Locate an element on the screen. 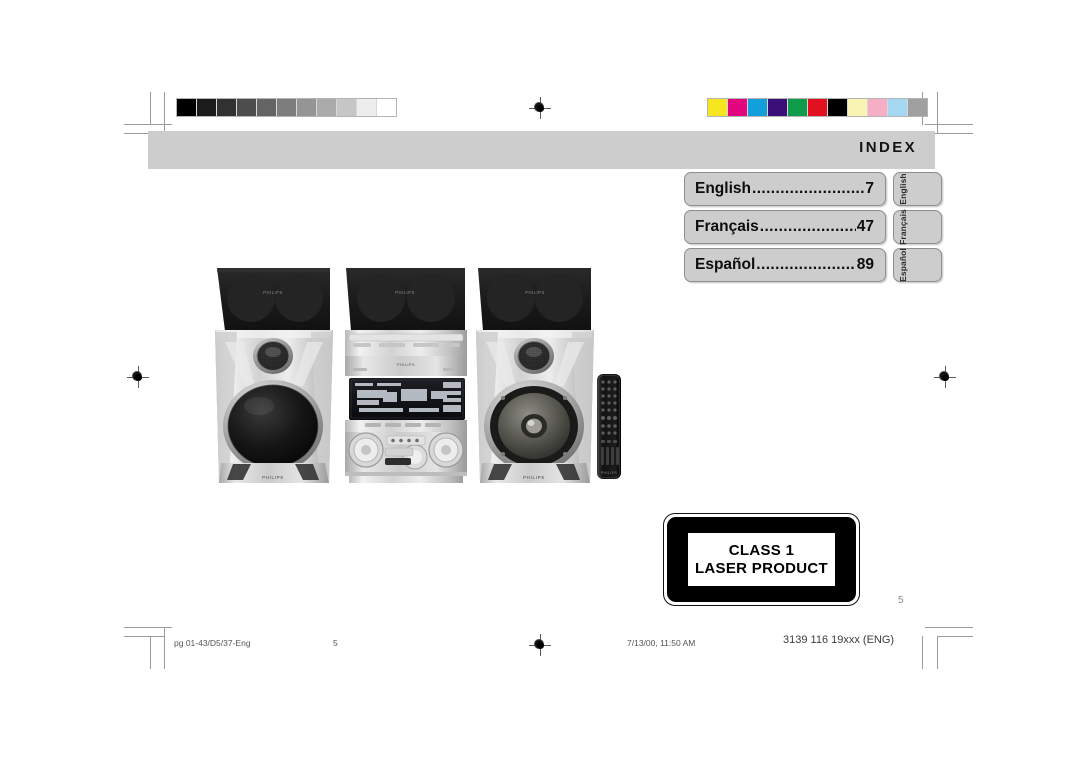 Image resolution: width=1080 pixels, height=763 pixels. footer-page-number: 5 is located at coordinates (335, 643).